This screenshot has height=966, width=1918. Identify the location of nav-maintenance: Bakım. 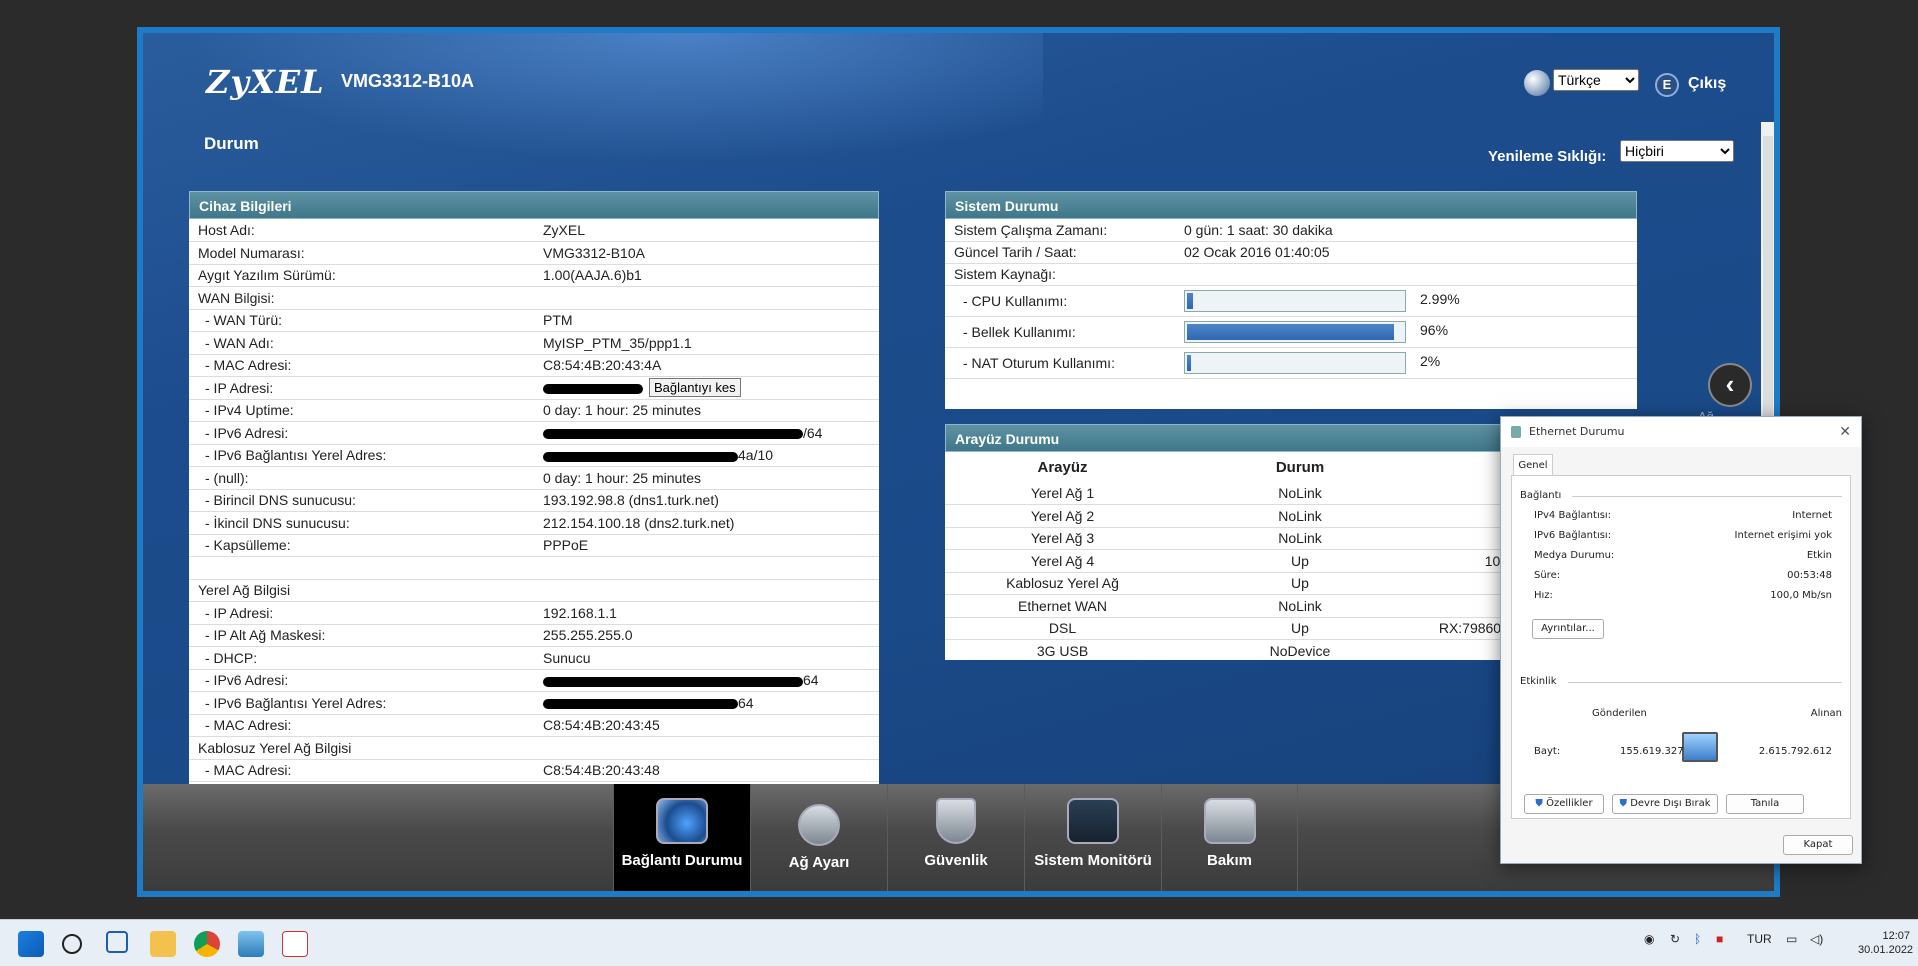
(1229, 837).